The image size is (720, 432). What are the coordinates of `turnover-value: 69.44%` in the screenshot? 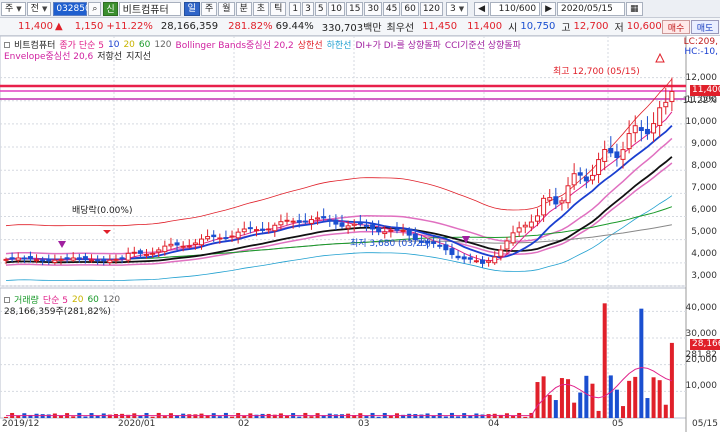 It's located at (294, 26).